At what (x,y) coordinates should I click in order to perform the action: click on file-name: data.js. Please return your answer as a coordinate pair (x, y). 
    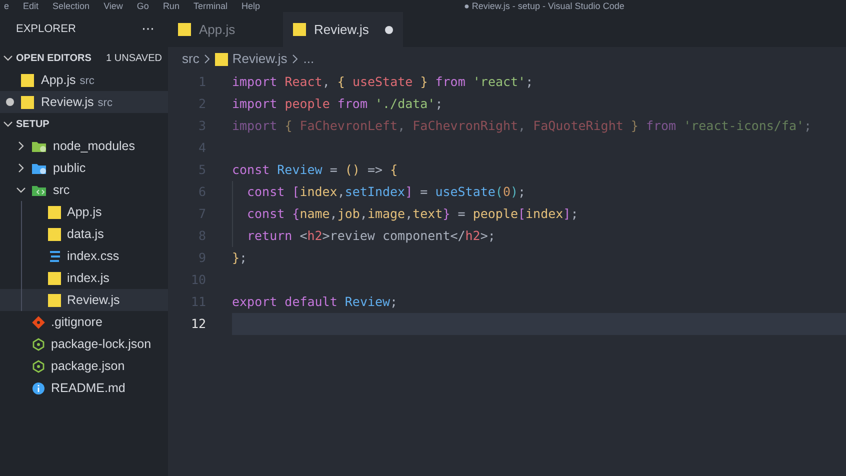
    Looking at the image, I should click on (85, 234).